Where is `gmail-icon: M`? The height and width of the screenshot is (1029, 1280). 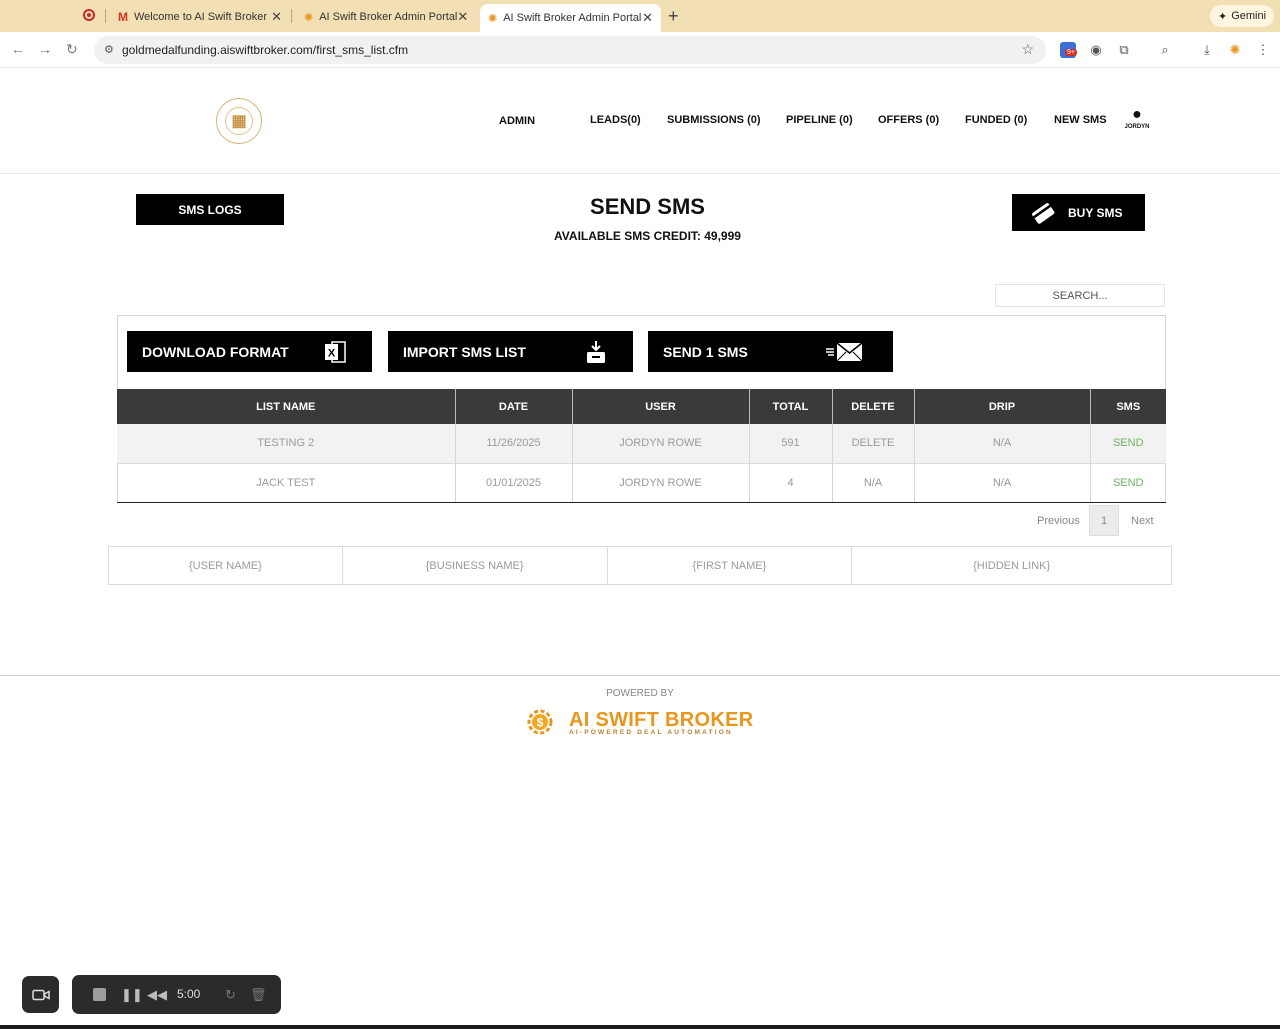 gmail-icon: M is located at coordinates (123, 17).